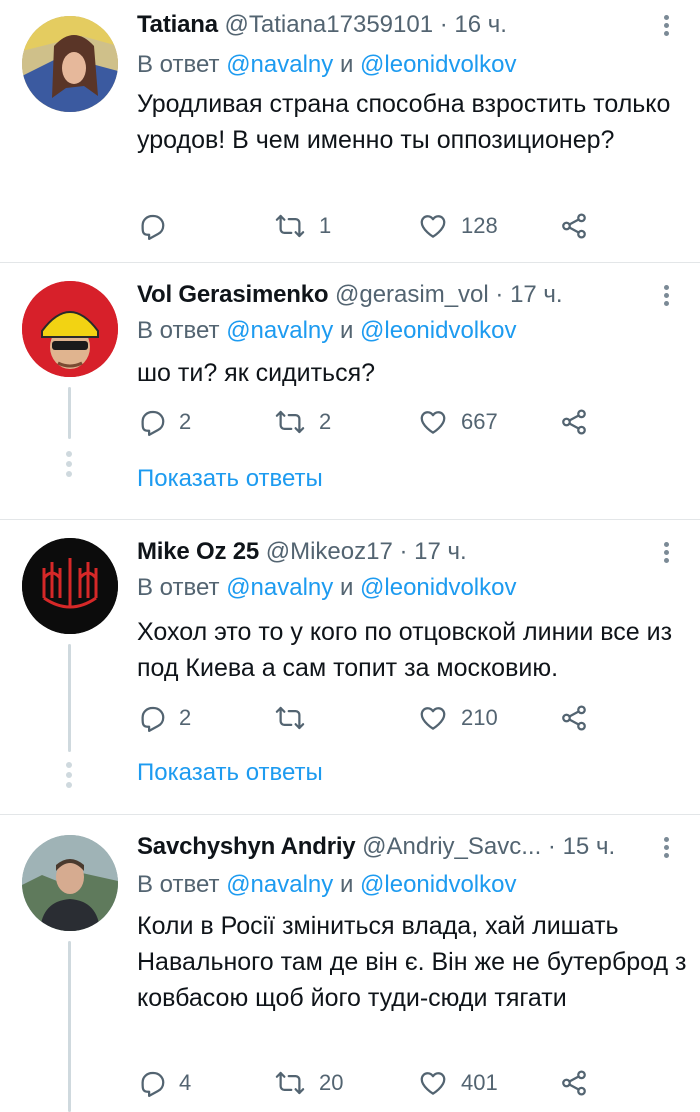 The image size is (700, 1112). Describe the element at coordinates (246, 846) in the screenshot. I see `display-name: Savchyshyn Andriy` at that location.